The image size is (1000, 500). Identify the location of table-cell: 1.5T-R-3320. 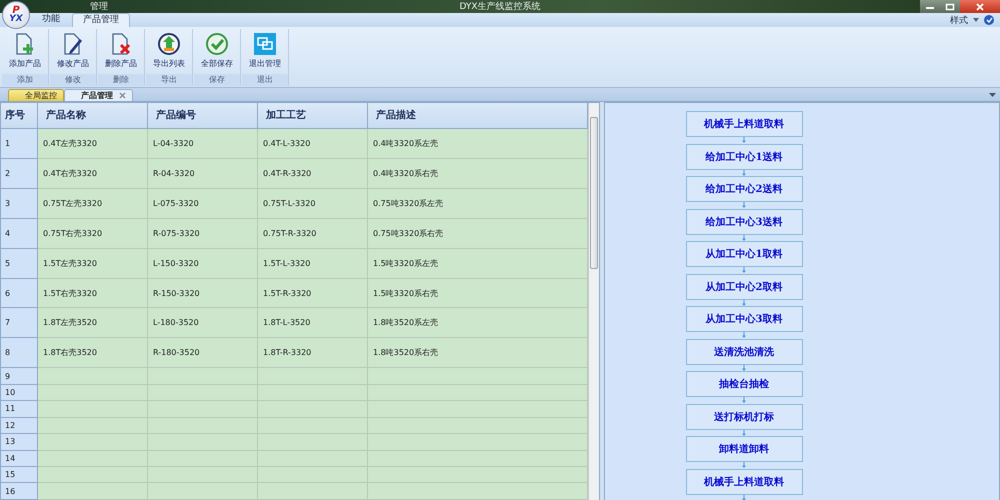
(313, 293).